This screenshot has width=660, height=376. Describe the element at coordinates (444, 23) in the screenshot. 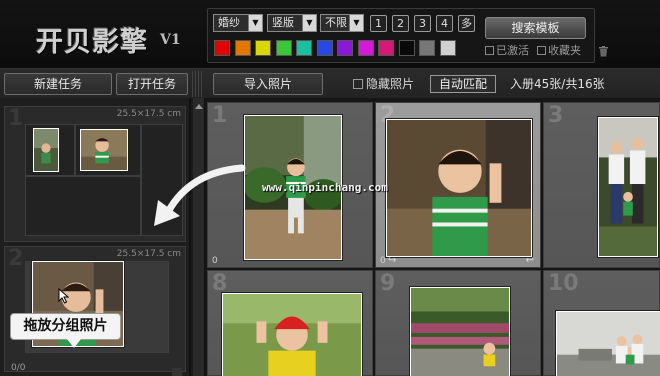

I see `photo-count-4-button: 4` at that location.